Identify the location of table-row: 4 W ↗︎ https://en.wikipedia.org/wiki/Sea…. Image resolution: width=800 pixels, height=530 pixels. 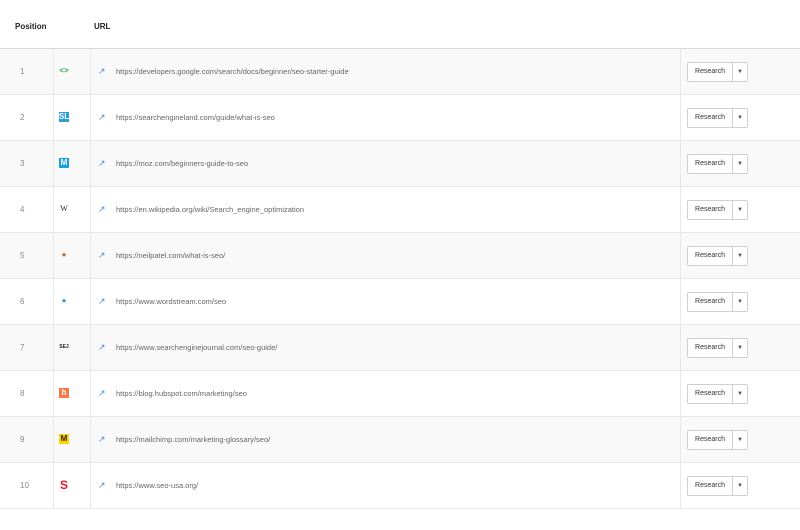
(400, 210).